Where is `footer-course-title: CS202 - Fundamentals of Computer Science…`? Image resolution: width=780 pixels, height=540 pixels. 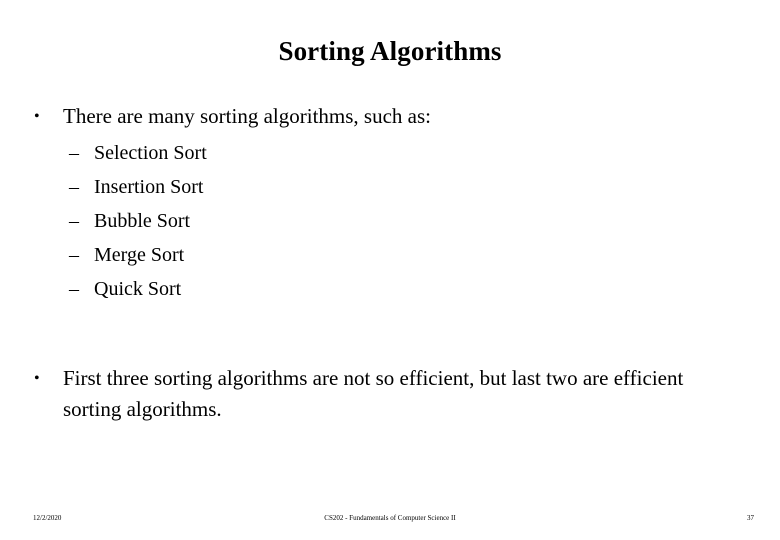
footer-course-title: CS202 - Fundamentals of Computer Science… is located at coordinates (390, 518).